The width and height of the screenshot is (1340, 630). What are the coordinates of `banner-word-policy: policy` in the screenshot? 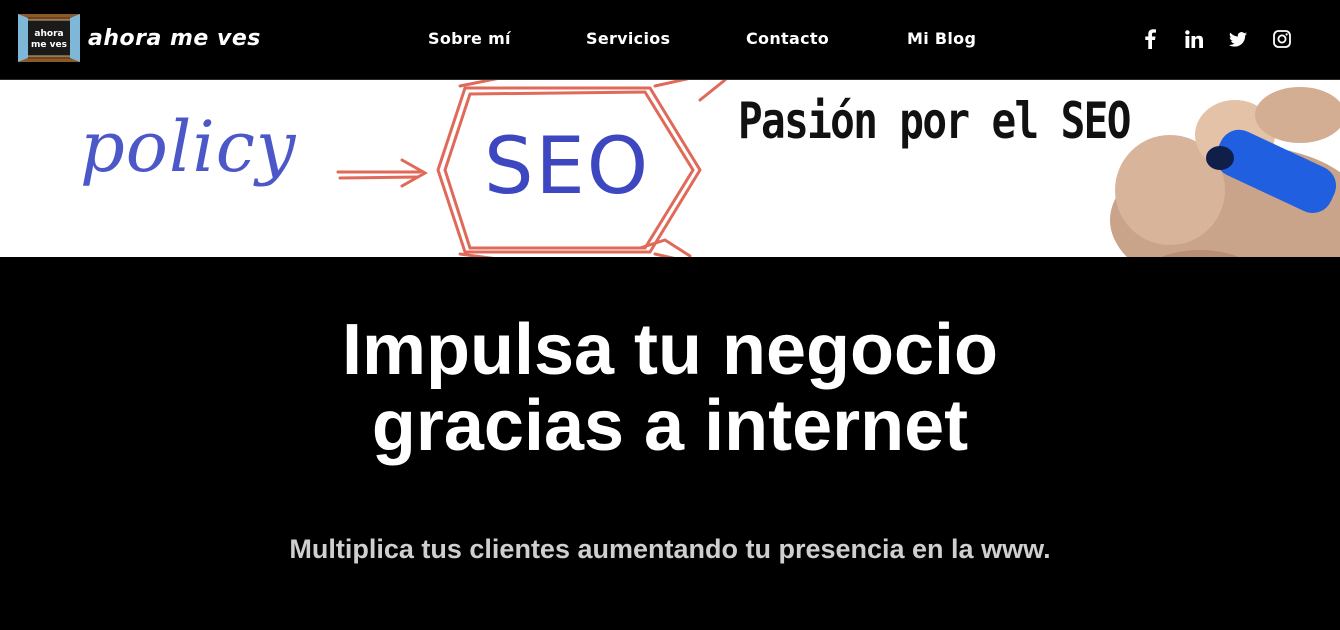 It's located at (188, 147).